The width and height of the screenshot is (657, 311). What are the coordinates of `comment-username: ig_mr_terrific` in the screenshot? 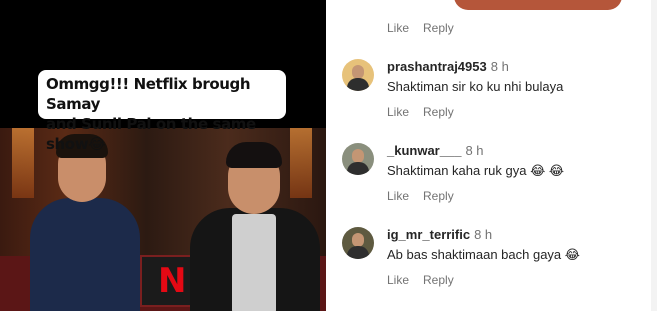 It's located at (428, 234).